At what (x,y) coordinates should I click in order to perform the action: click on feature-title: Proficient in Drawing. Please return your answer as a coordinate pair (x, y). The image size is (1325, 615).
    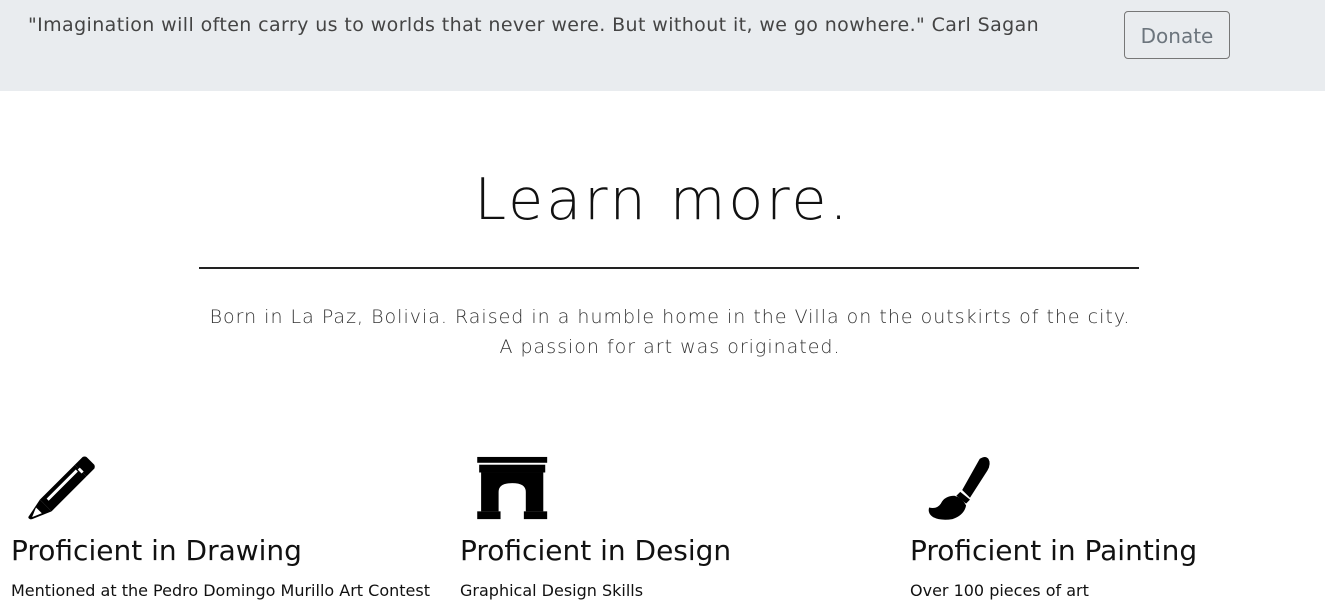
    Looking at the image, I should click on (156, 550).